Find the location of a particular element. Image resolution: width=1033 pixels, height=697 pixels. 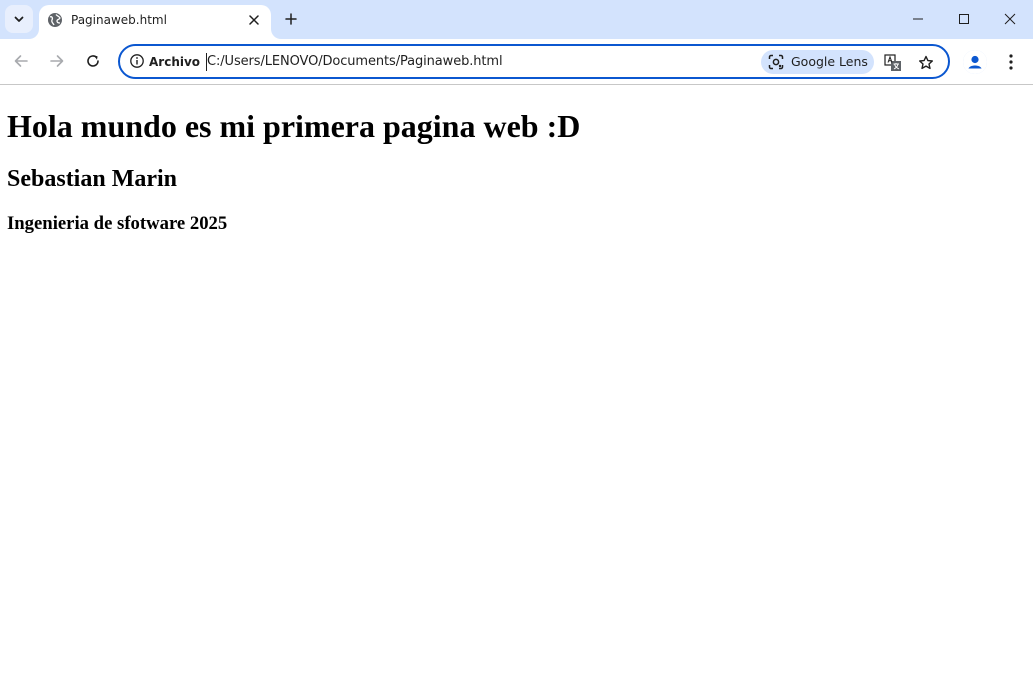

forward-button is located at coordinates (57, 61).